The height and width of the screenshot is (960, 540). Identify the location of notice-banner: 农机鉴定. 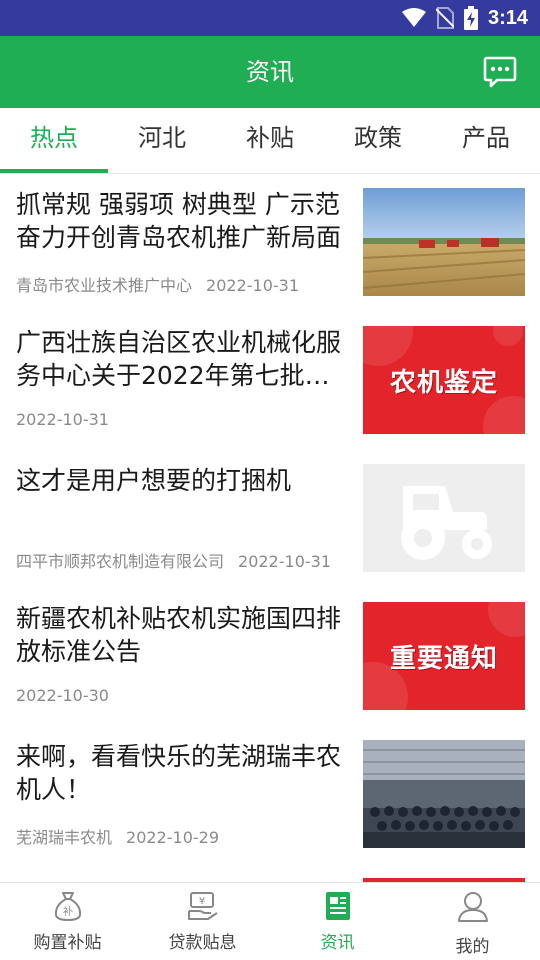
(444, 380).